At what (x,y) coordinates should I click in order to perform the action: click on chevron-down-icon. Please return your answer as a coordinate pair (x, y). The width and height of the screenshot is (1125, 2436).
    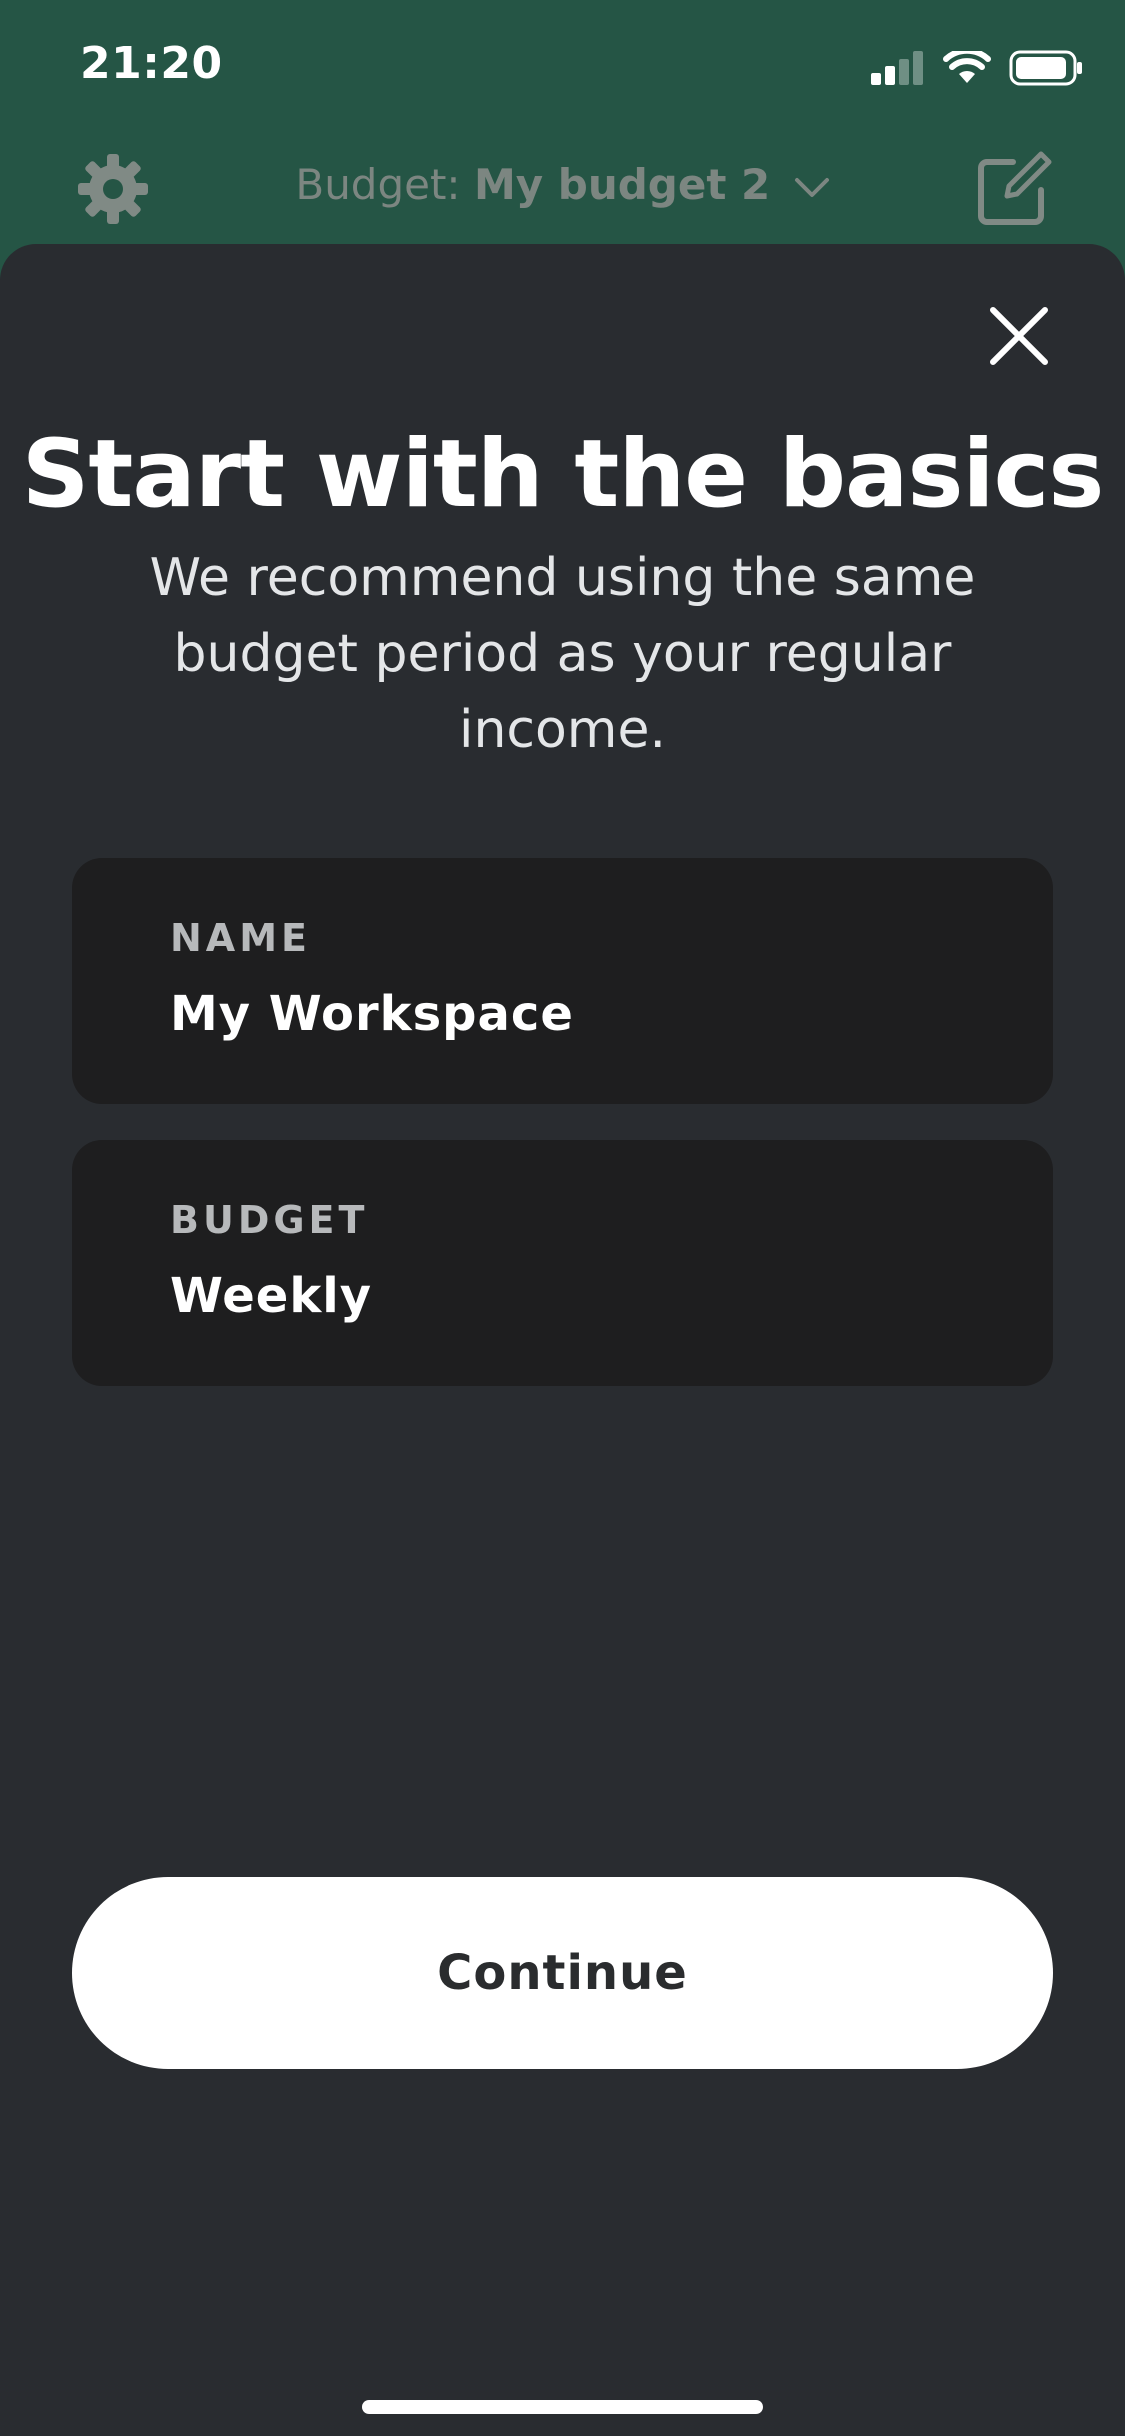
    Looking at the image, I should click on (811, 187).